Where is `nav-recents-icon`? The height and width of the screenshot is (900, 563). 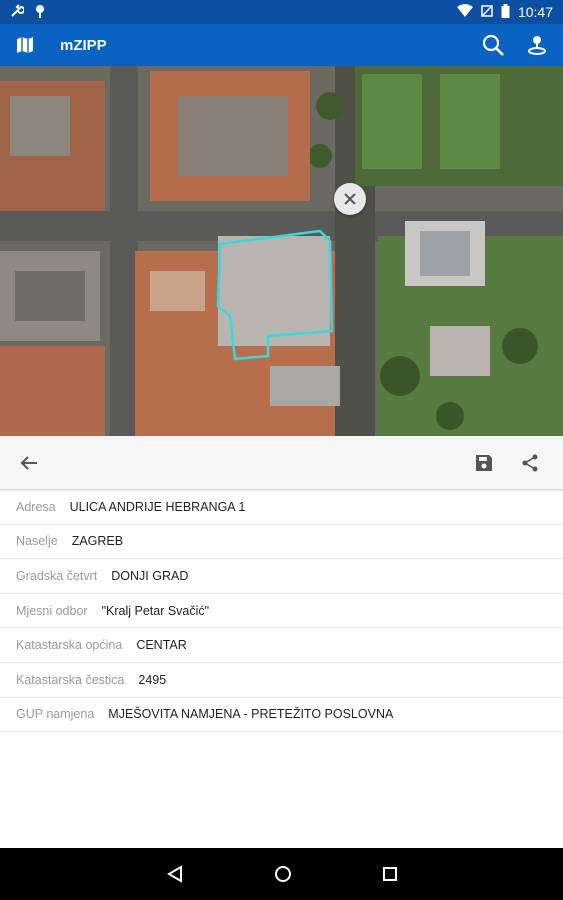
nav-recents-icon is located at coordinates (390, 874).